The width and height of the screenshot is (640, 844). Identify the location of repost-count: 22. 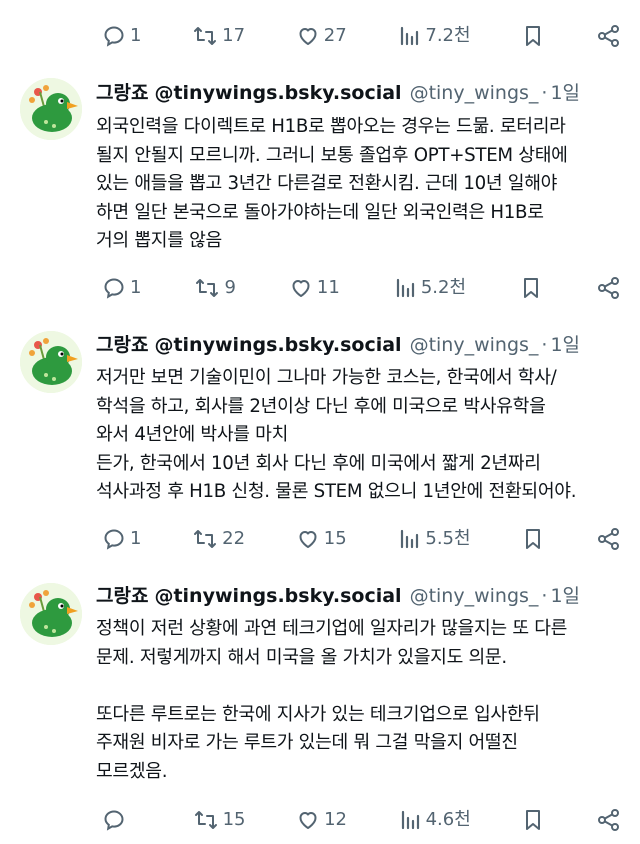
(234, 538).